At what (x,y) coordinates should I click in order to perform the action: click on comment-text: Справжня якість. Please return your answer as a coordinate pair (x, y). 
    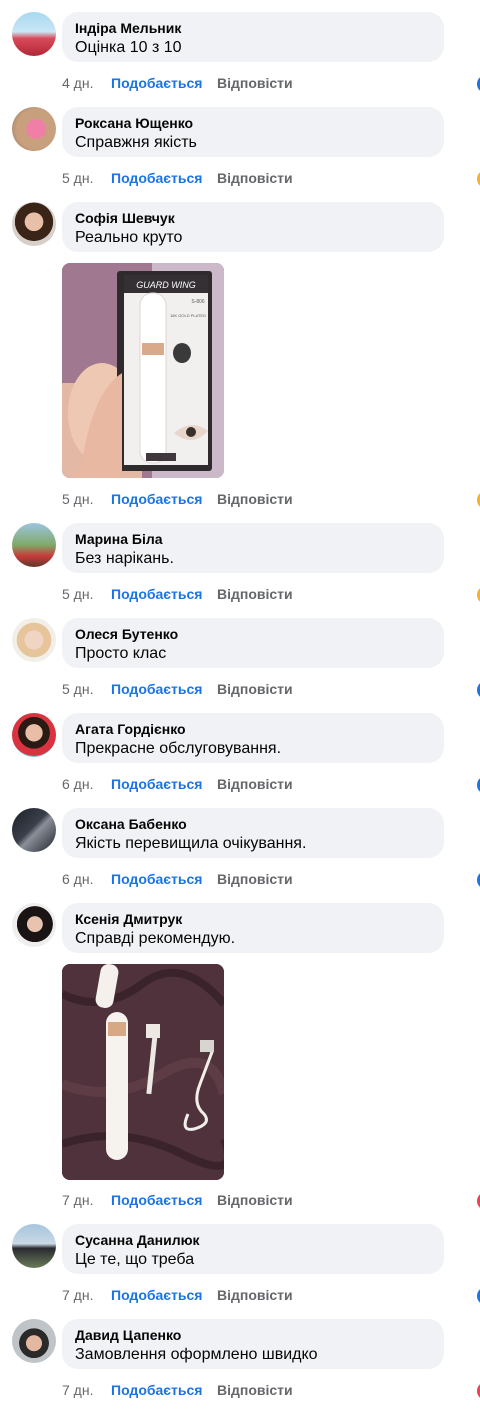
    Looking at the image, I should click on (136, 142).